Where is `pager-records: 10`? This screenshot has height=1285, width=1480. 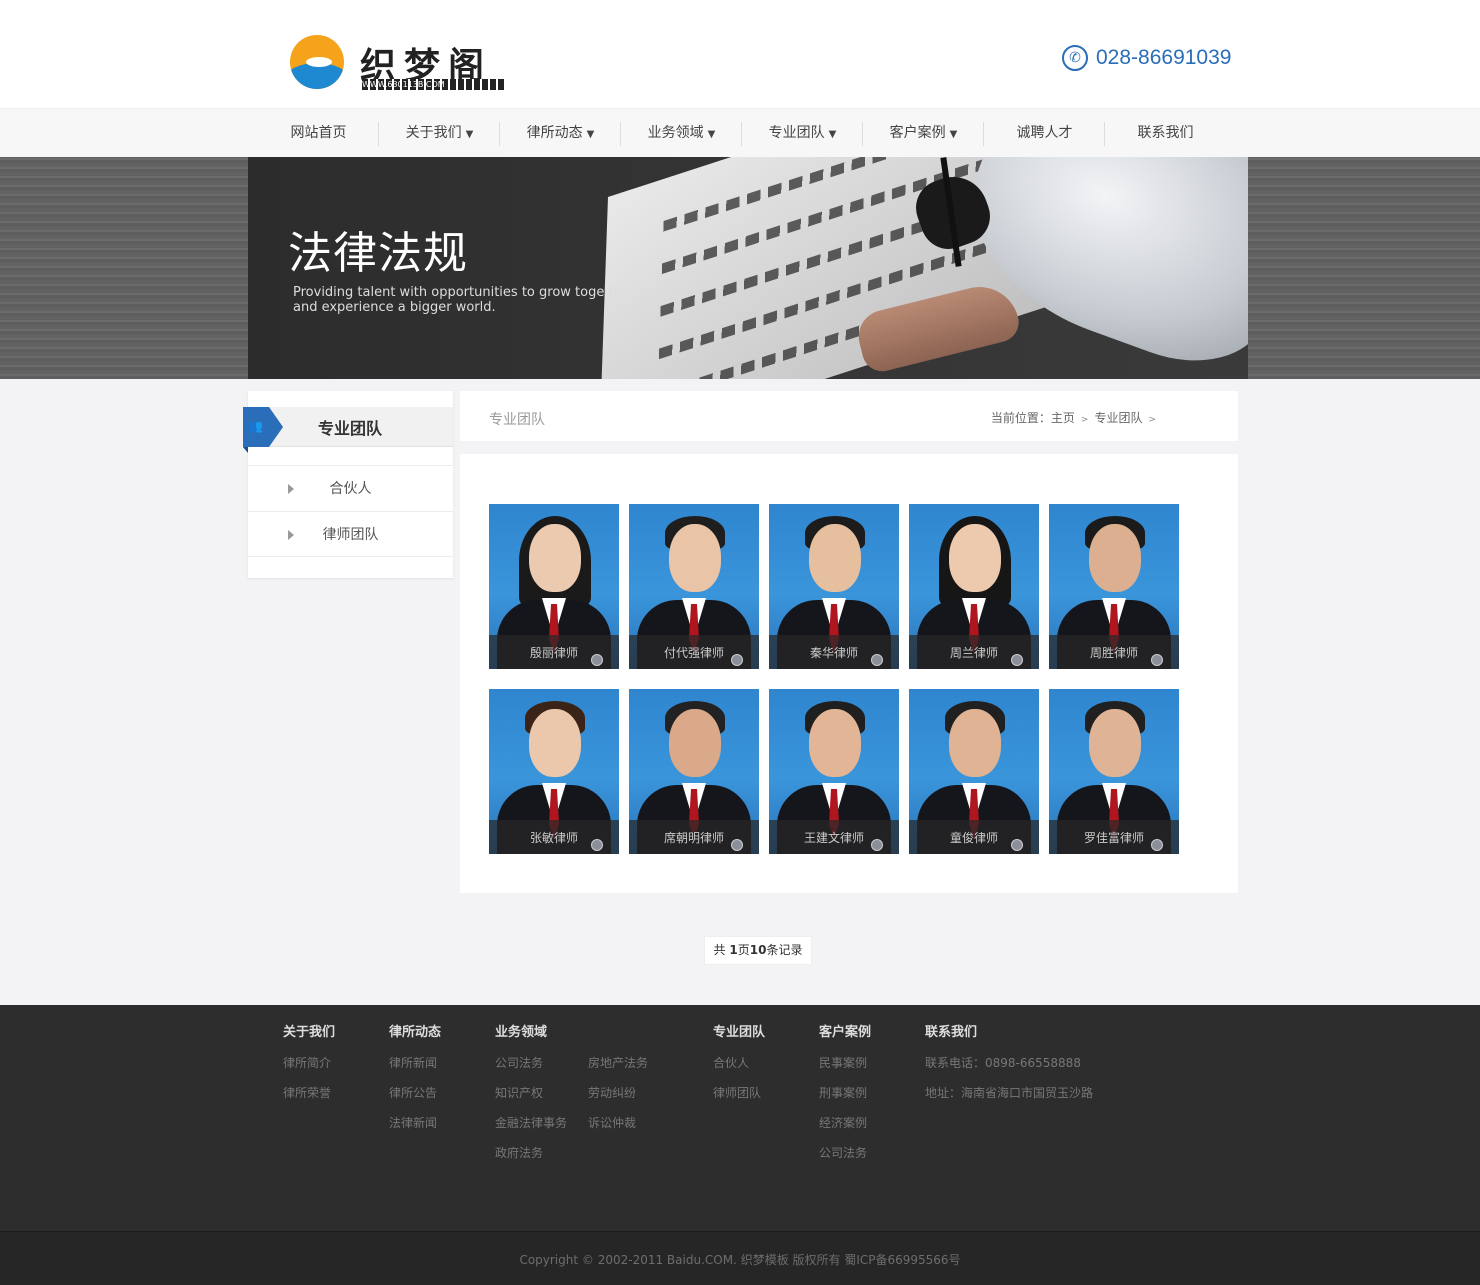
pager-records: 10 is located at coordinates (758, 950).